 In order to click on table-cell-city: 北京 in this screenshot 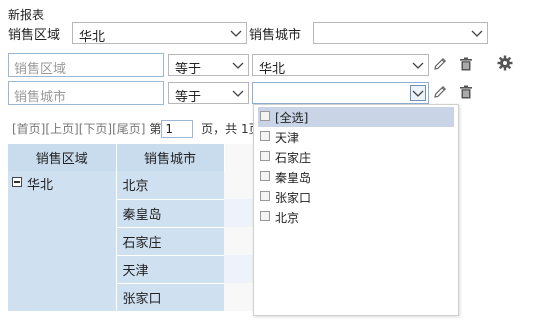, I will do `click(170, 185)`.